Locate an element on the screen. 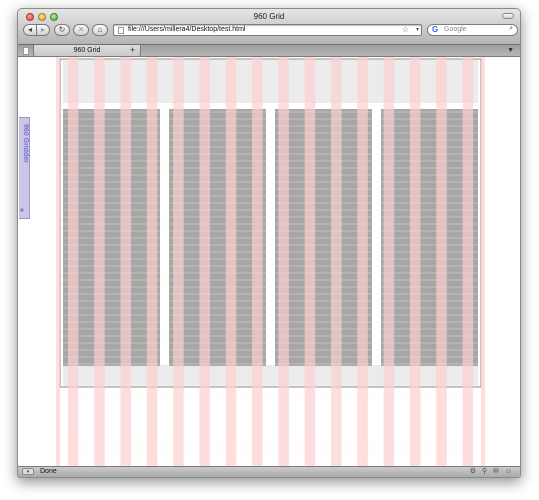 The height and width of the screenshot is (500, 539). status-menu-icon: ▾ is located at coordinates (28, 471).